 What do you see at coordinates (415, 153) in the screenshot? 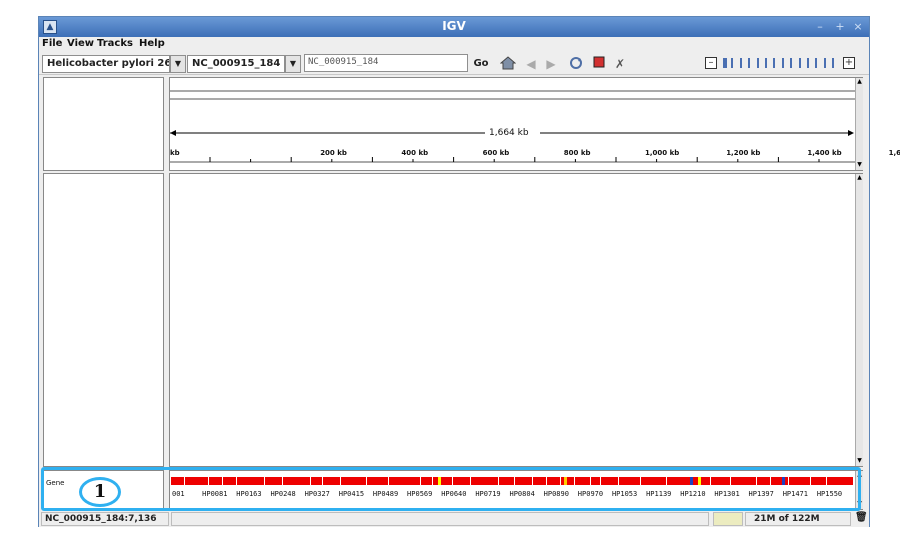
I see `ruler-tick-label: 400 kb` at bounding box center [415, 153].